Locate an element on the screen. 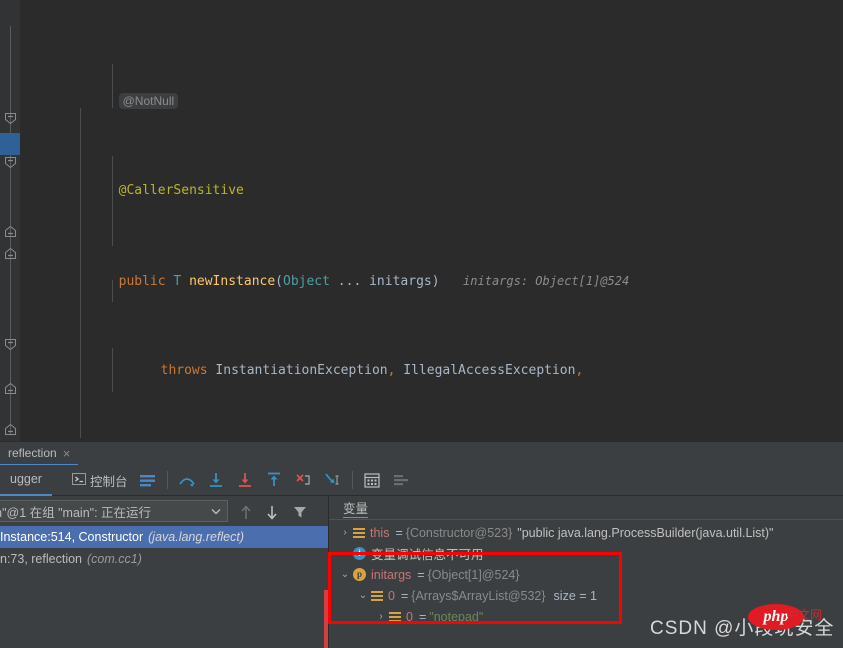 The height and width of the screenshot is (648, 843). parameter-icon: p is located at coordinates (359, 574).